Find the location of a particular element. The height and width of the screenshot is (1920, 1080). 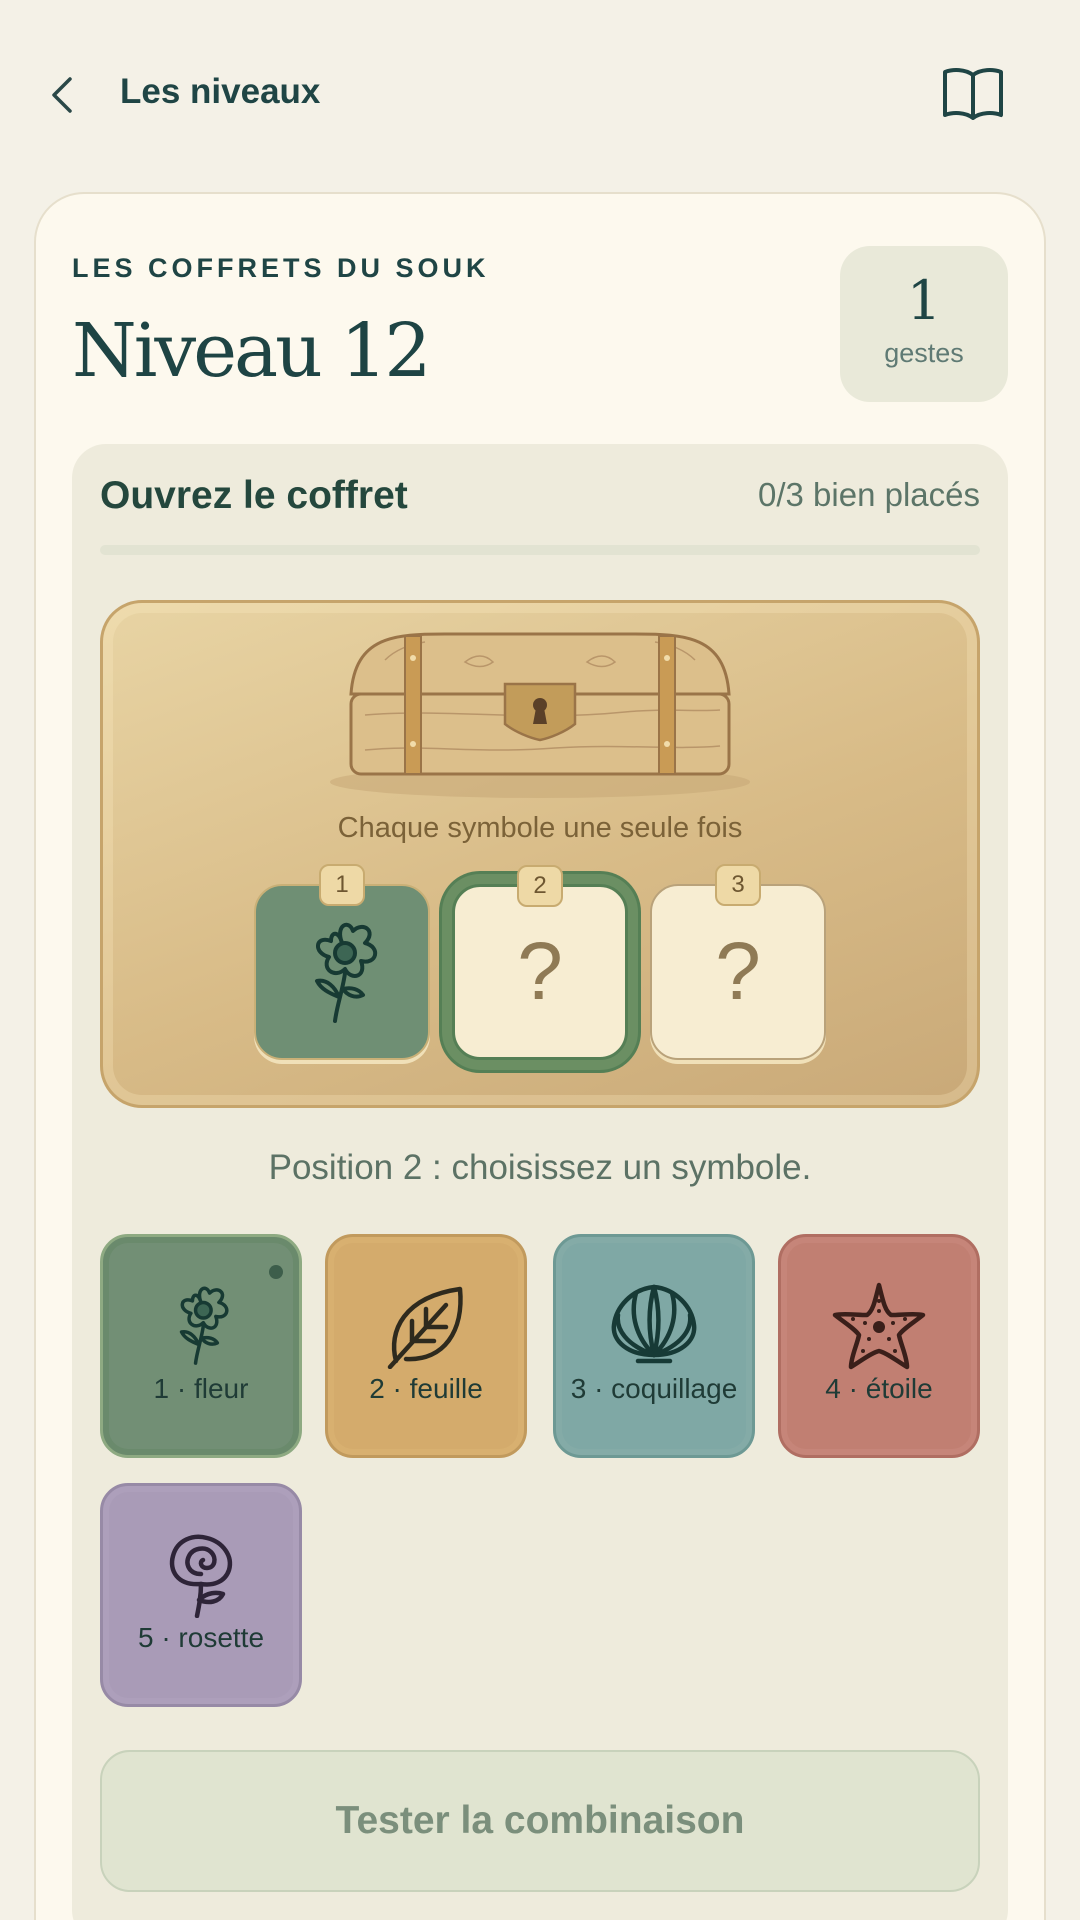

moves-label: gestes is located at coordinates (924, 353).